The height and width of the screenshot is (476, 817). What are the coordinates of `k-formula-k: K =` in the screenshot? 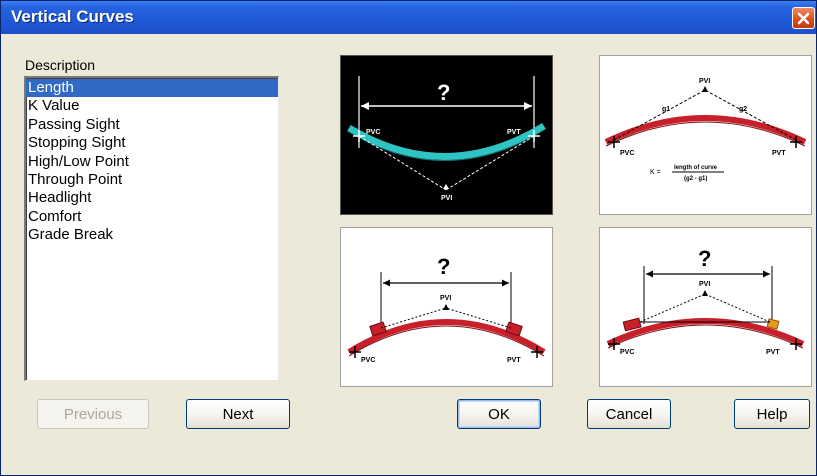 It's located at (655, 172).